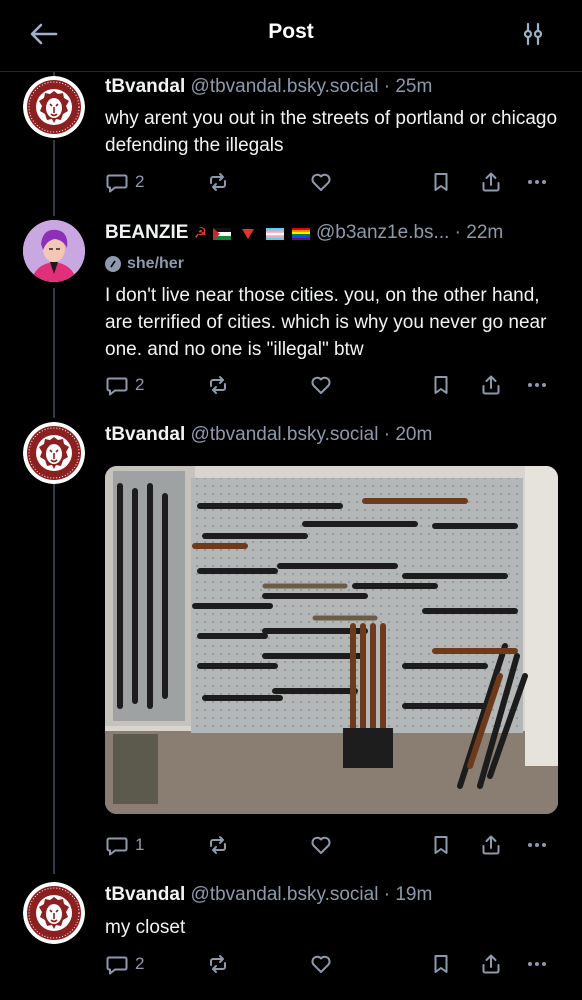 The image size is (582, 1000). I want to click on pronoun-icon, so click(113, 264).